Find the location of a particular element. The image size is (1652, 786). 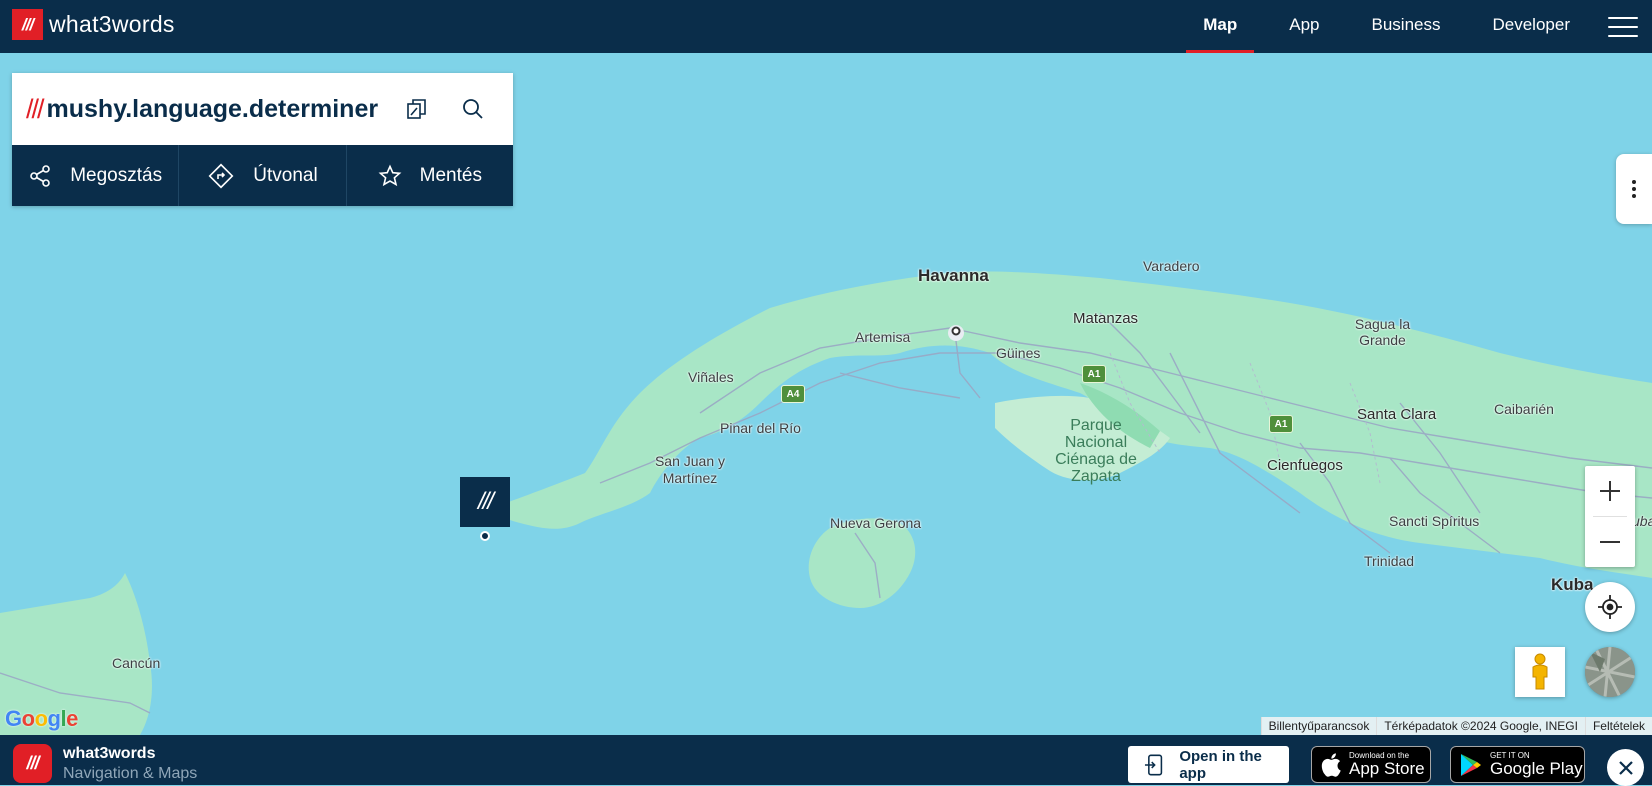

satellite-layer-toggle is located at coordinates (1610, 672).